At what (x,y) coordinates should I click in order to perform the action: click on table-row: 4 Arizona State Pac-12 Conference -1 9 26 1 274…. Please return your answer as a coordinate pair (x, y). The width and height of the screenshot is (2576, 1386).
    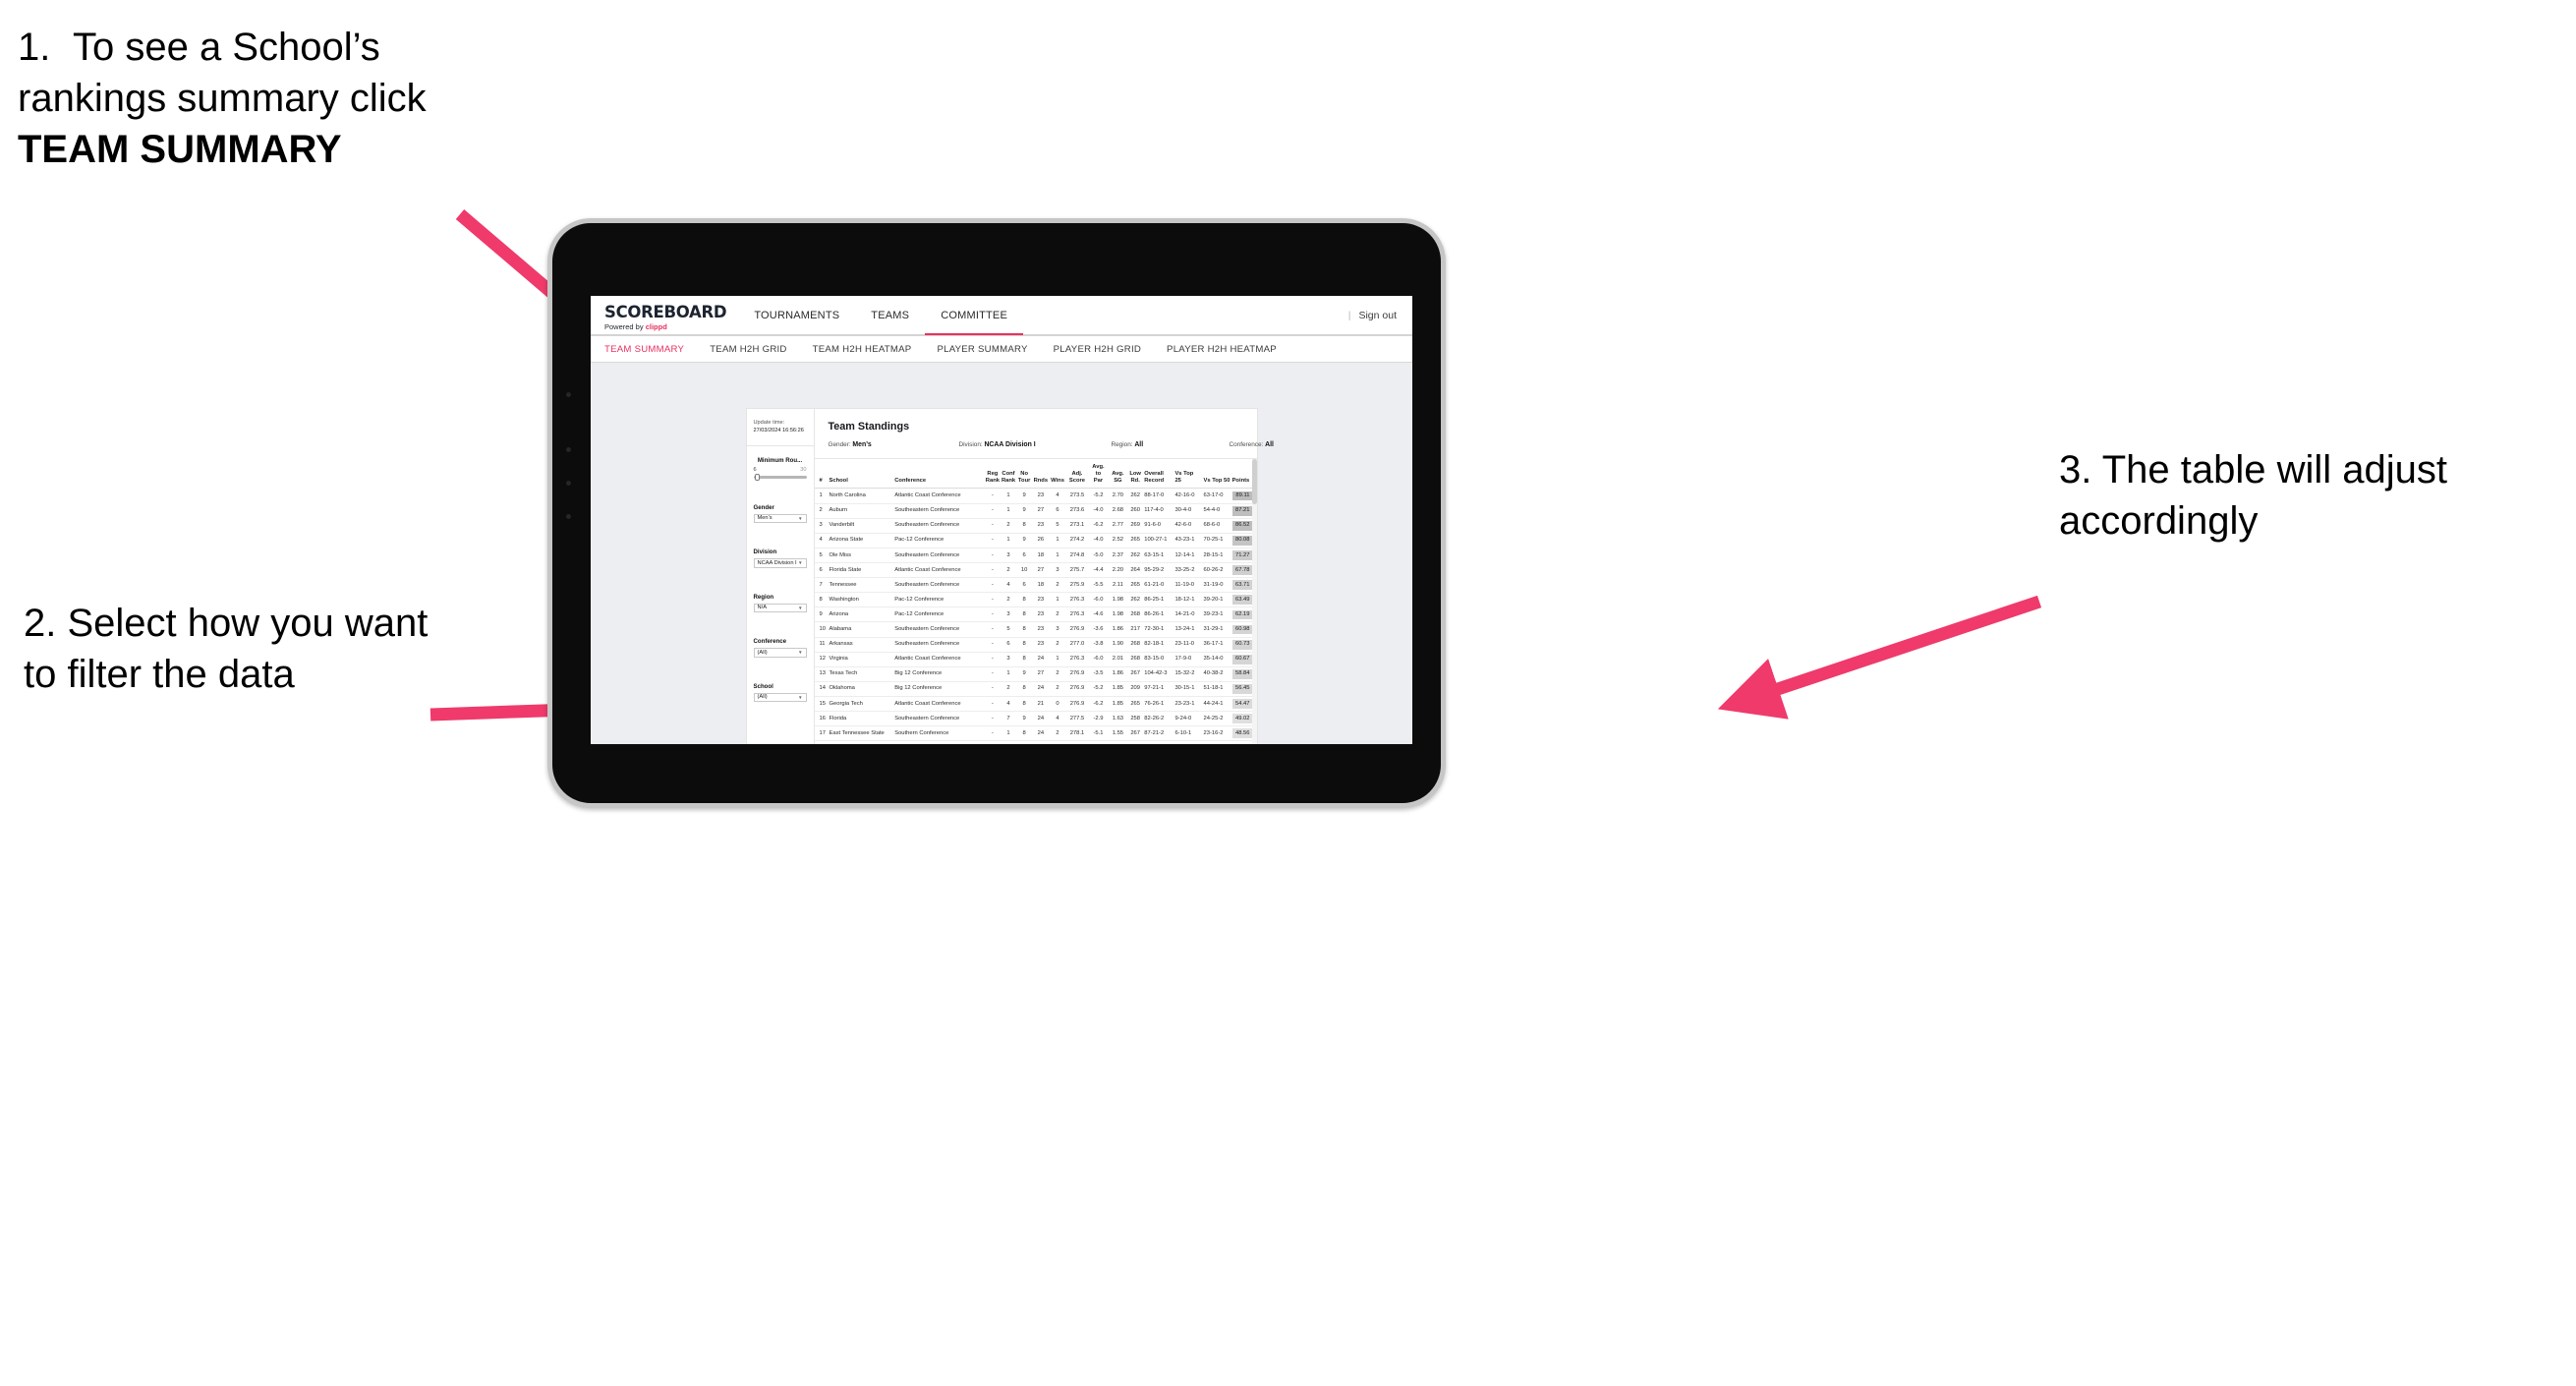
    Looking at the image, I should click on (1036, 541).